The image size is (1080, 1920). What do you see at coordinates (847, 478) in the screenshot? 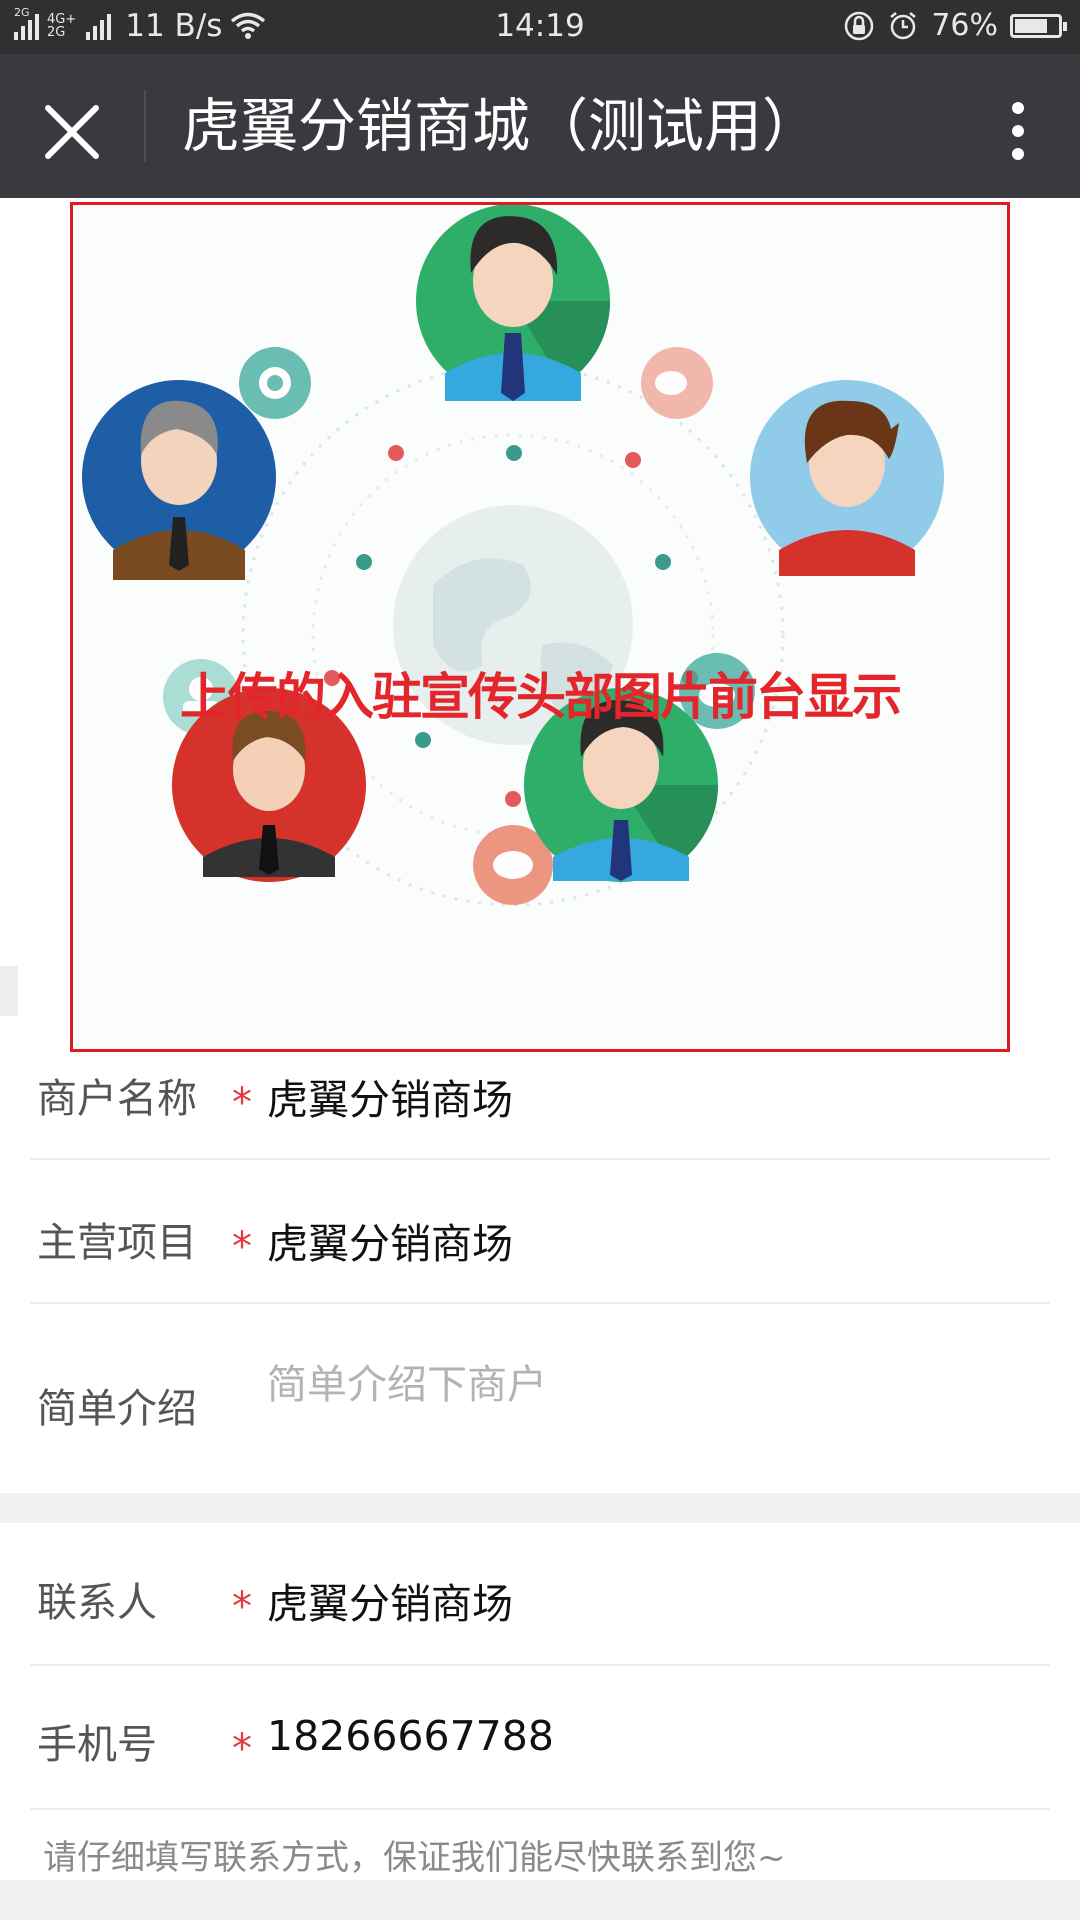
I see `avatar-right` at bounding box center [847, 478].